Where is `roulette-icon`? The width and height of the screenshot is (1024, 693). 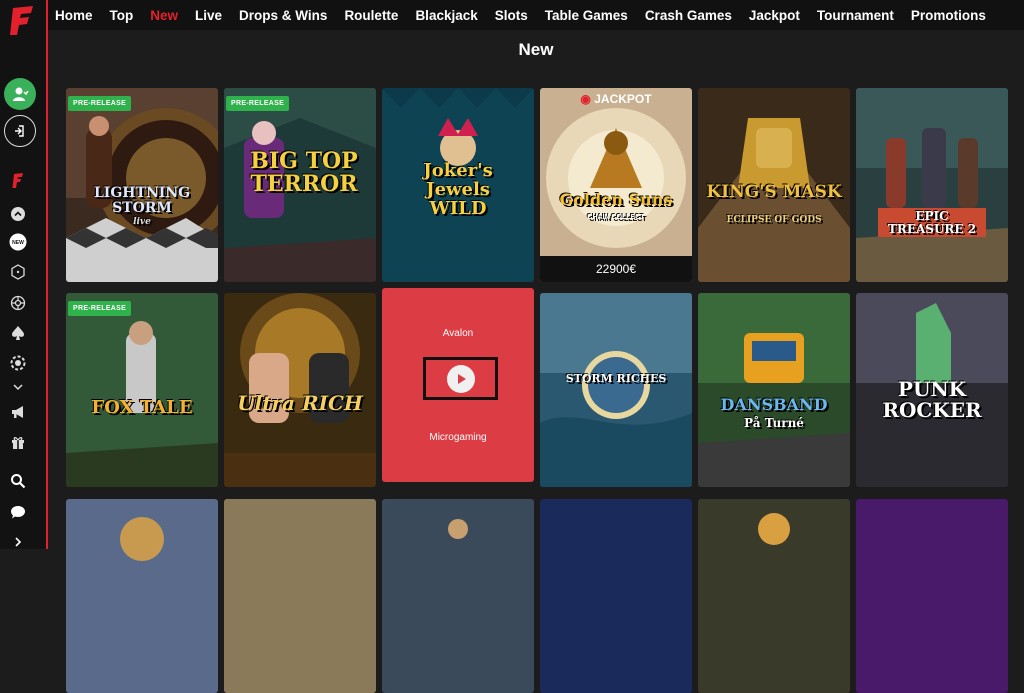 roulette-icon is located at coordinates (18, 303).